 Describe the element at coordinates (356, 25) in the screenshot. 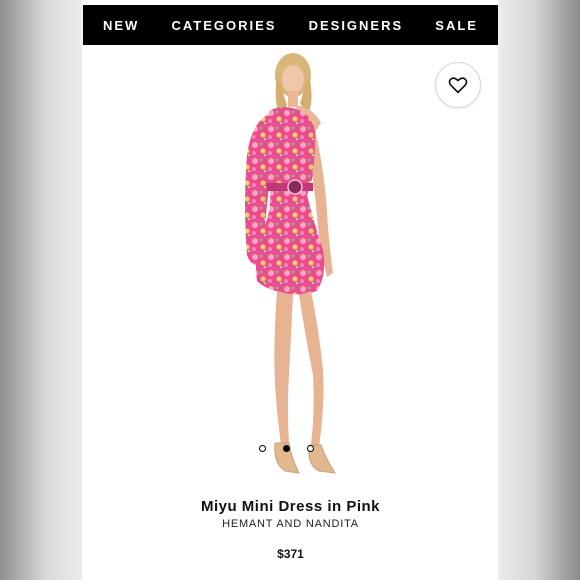

I see `nav-item-designers: DESIGNERS` at that location.